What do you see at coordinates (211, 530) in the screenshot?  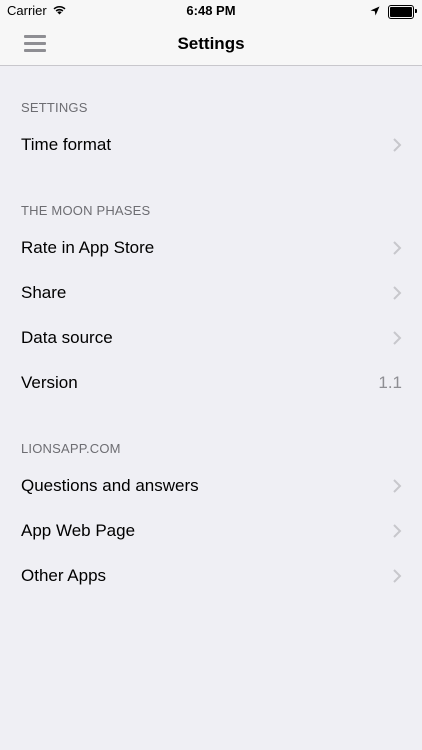 I see `row-app-web-page: App Web Page` at bounding box center [211, 530].